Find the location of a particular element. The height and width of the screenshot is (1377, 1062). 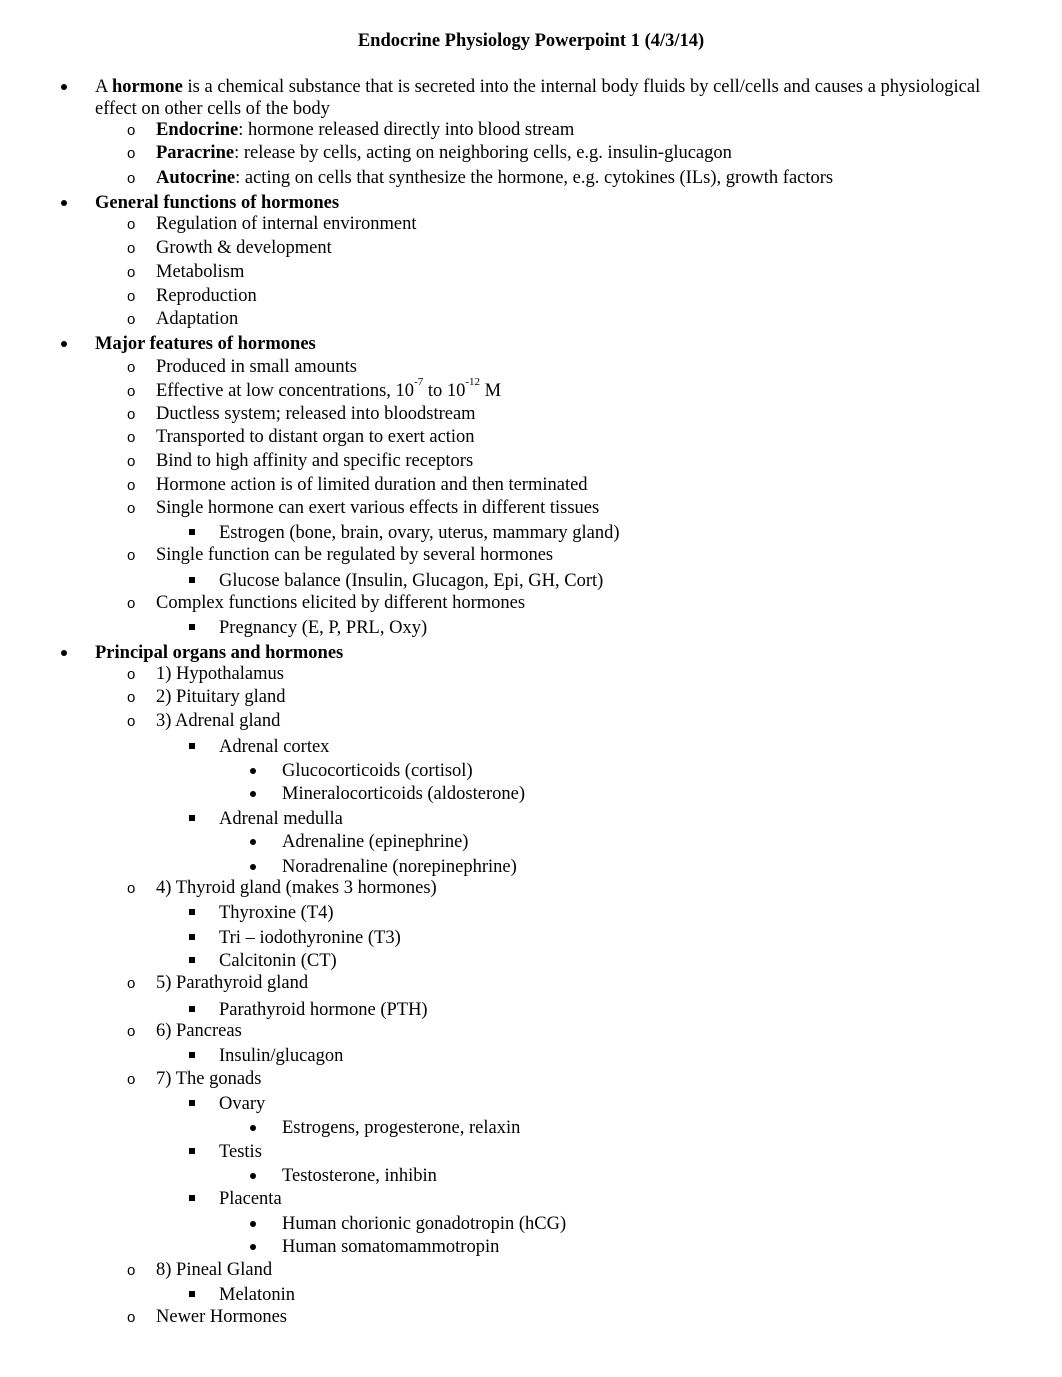

list-item: Mineralocorticoids (aldosterone) is located at coordinates (531, 794).